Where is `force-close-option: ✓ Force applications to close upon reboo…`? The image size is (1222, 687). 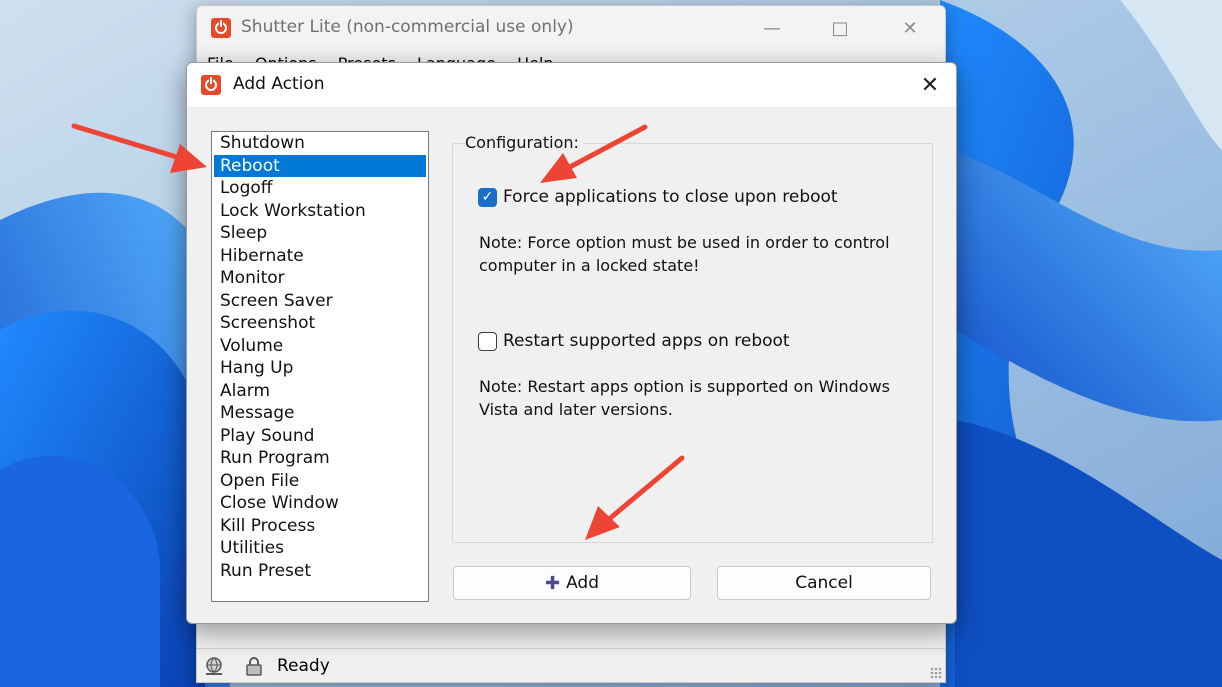 force-close-option: ✓ Force applications to close upon reboo… is located at coordinates (658, 197).